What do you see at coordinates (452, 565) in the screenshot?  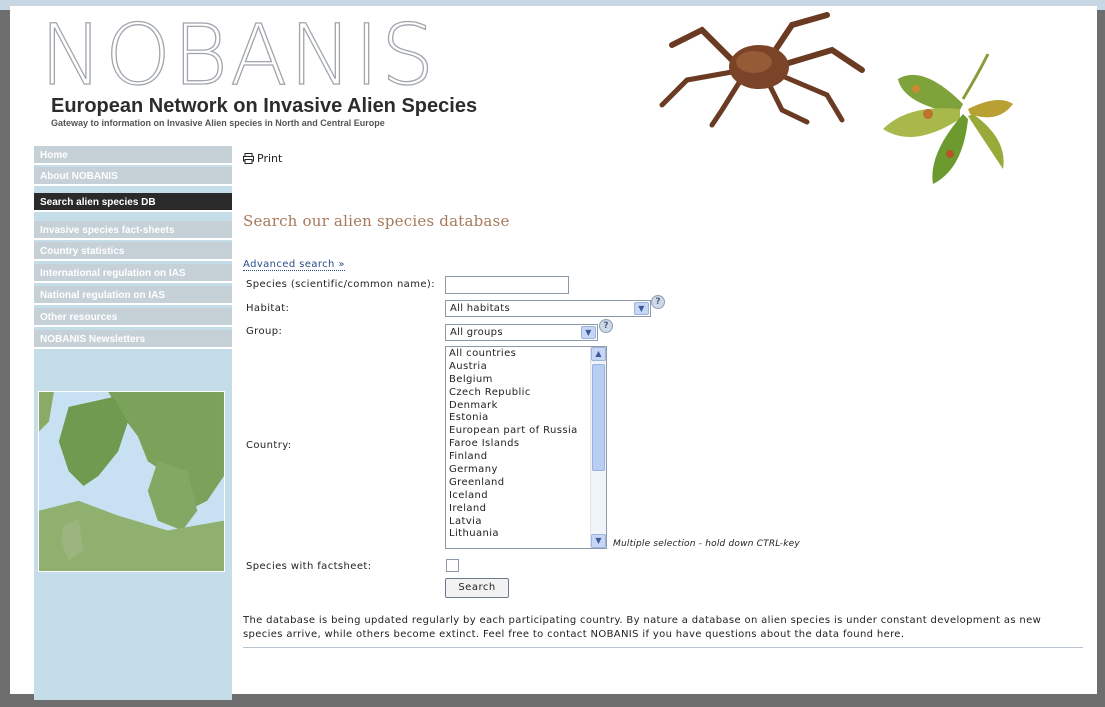 I see `factsheet-checkbox` at bounding box center [452, 565].